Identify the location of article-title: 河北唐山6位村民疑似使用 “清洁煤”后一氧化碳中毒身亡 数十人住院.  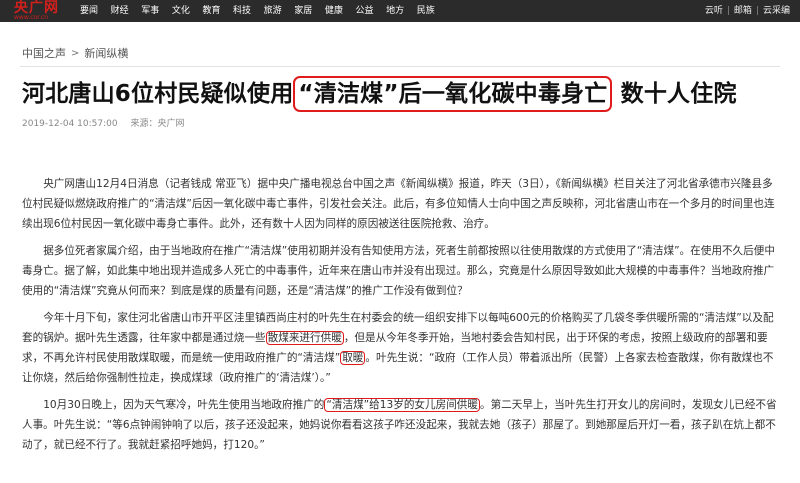
(379, 94).